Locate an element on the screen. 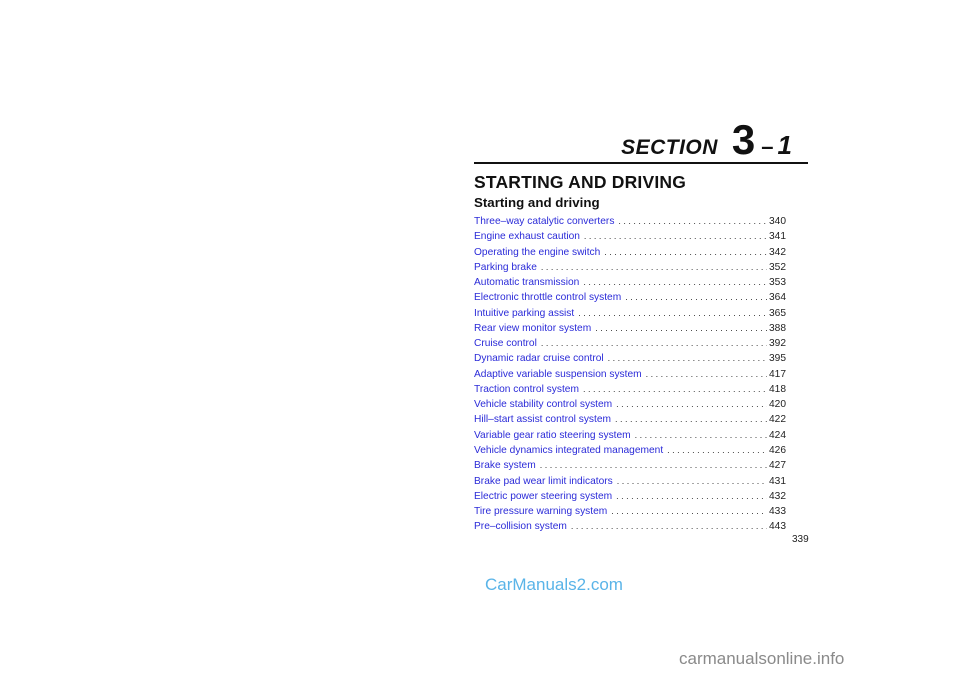  toc-entry-label: Three–way catalytic converters is located at coordinates (544, 221).